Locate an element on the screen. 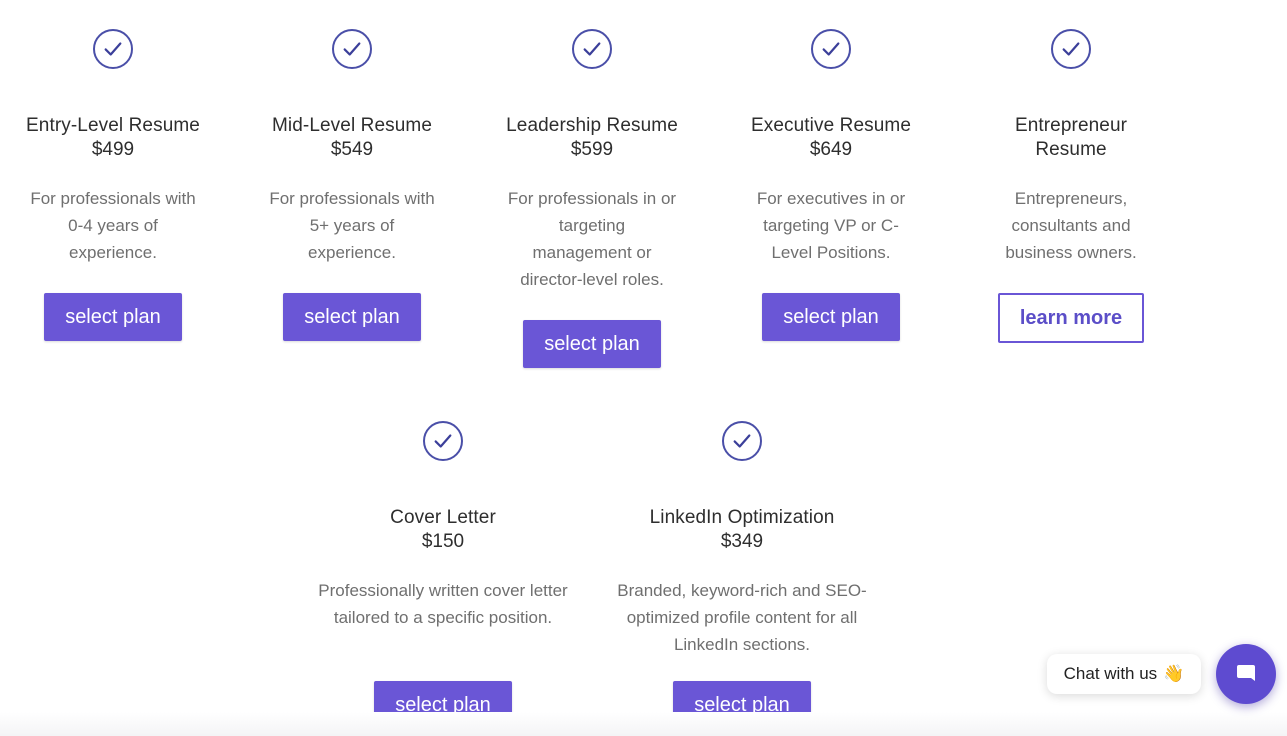 The height and width of the screenshot is (736, 1287). chat-bubble-icon is located at coordinates (1246, 673).